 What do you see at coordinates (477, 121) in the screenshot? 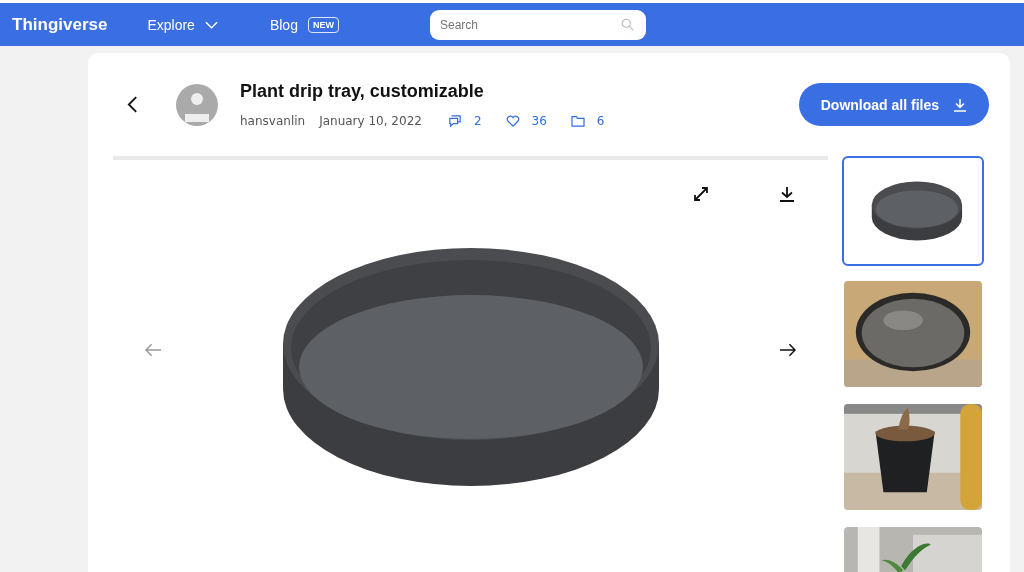
I see `comment-count: 2` at bounding box center [477, 121].